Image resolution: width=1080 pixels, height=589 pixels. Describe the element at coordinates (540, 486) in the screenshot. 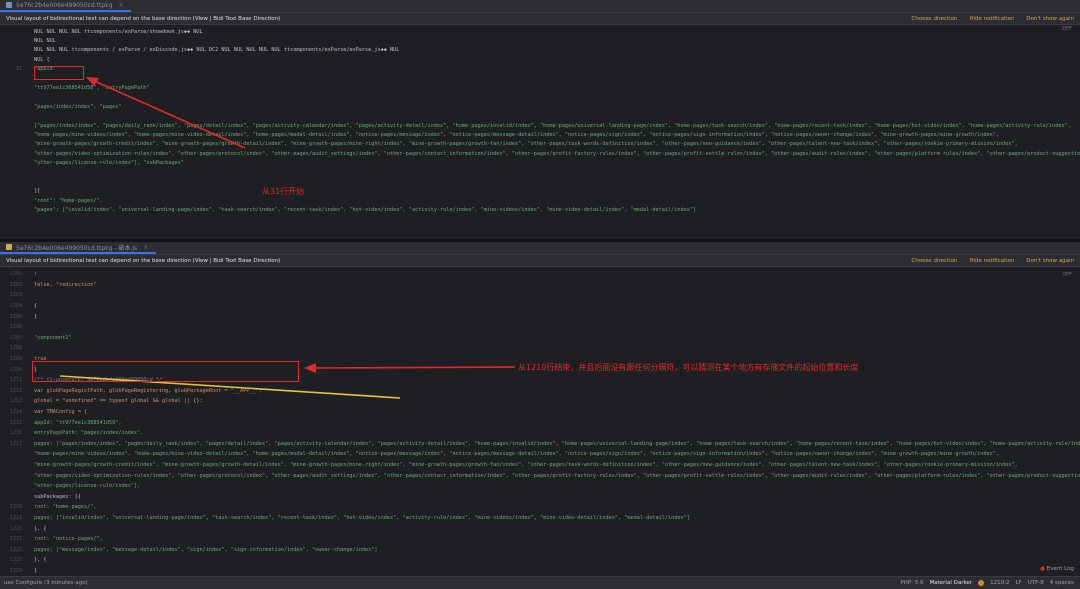

I see `code-line: "other-pages/license-rule/index"],` at that location.